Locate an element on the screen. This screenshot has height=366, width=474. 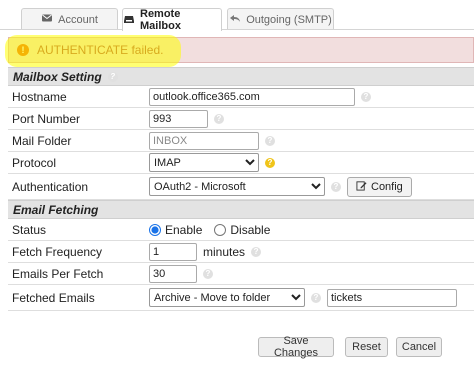
warning-icon: ! is located at coordinates (23, 50).